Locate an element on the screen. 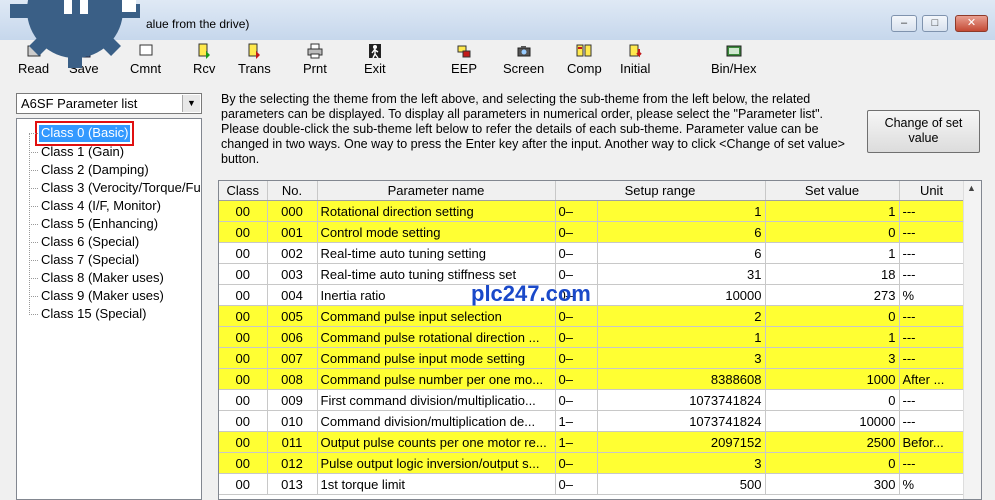 The width and height of the screenshot is (995, 500). print-button: Prnt is located at coordinates (315, 59).